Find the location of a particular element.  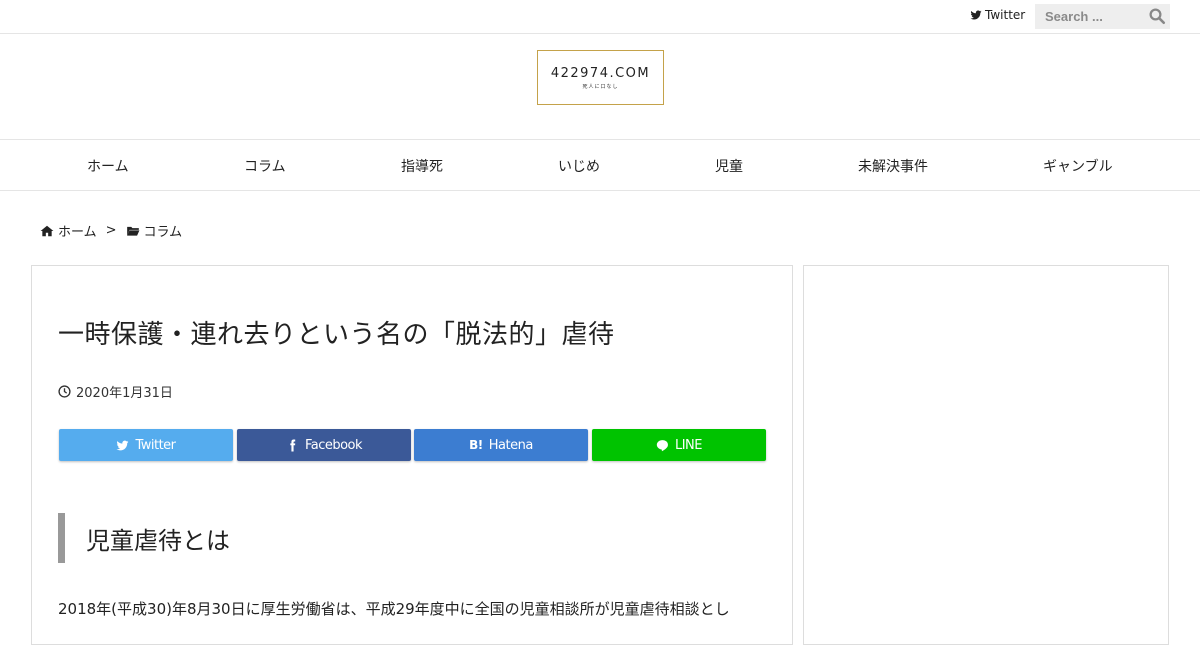

share-line-button: LINE is located at coordinates (679, 445).